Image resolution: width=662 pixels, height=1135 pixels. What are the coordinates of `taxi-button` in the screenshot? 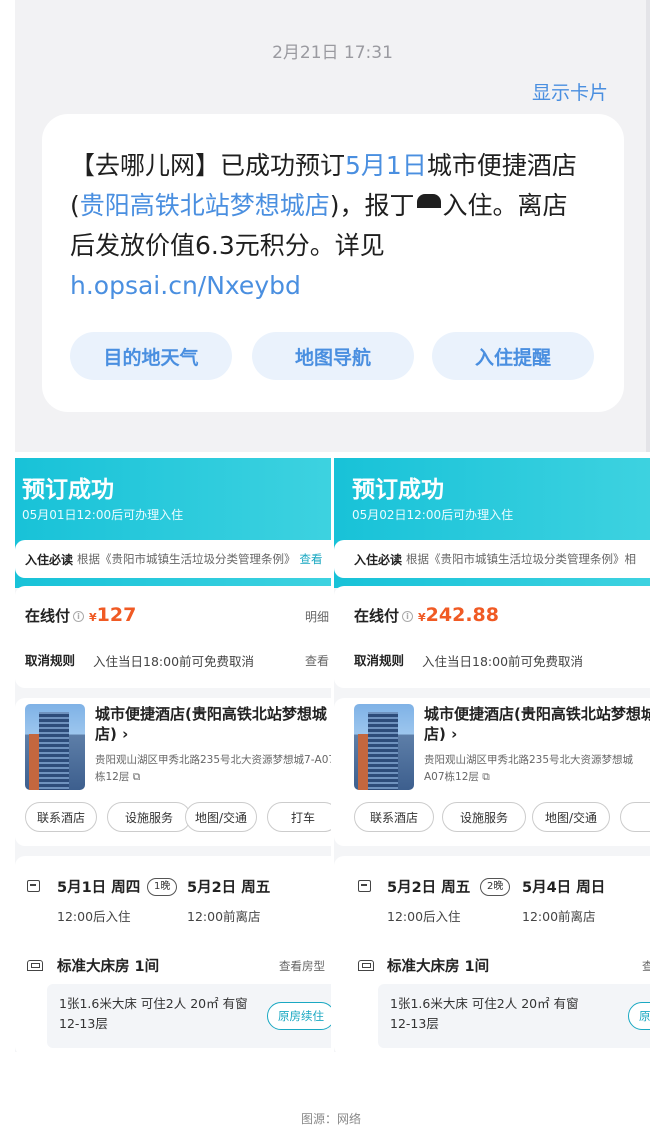 It's located at (635, 817).